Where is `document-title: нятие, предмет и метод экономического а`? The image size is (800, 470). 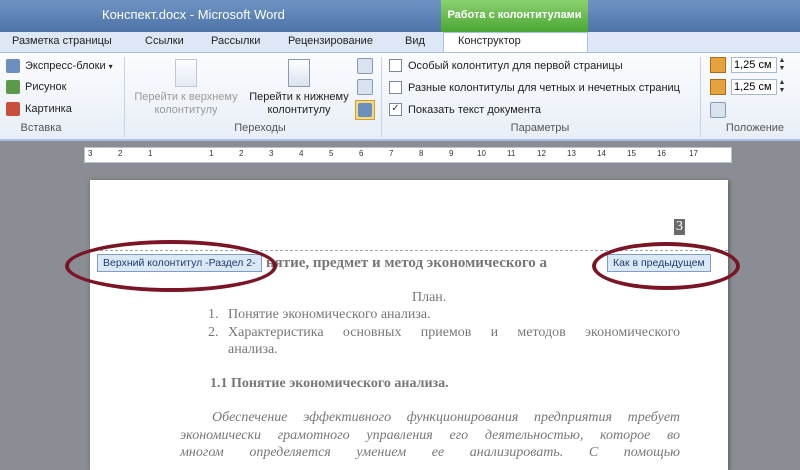
document-title: нятие, предмет и метод экономического а is located at coordinates (407, 263).